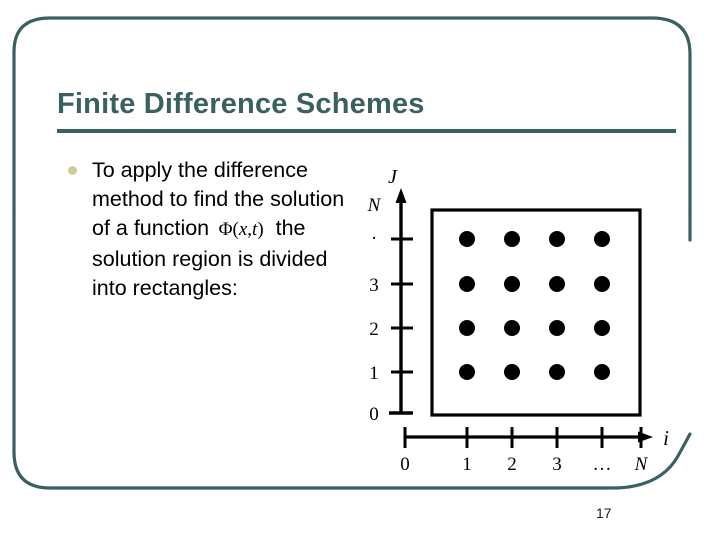 This screenshot has height=540, width=720. Describe the element at coordinates (374, 285) in the screenshot. I see `y-tick-label-3: 3` at that location.